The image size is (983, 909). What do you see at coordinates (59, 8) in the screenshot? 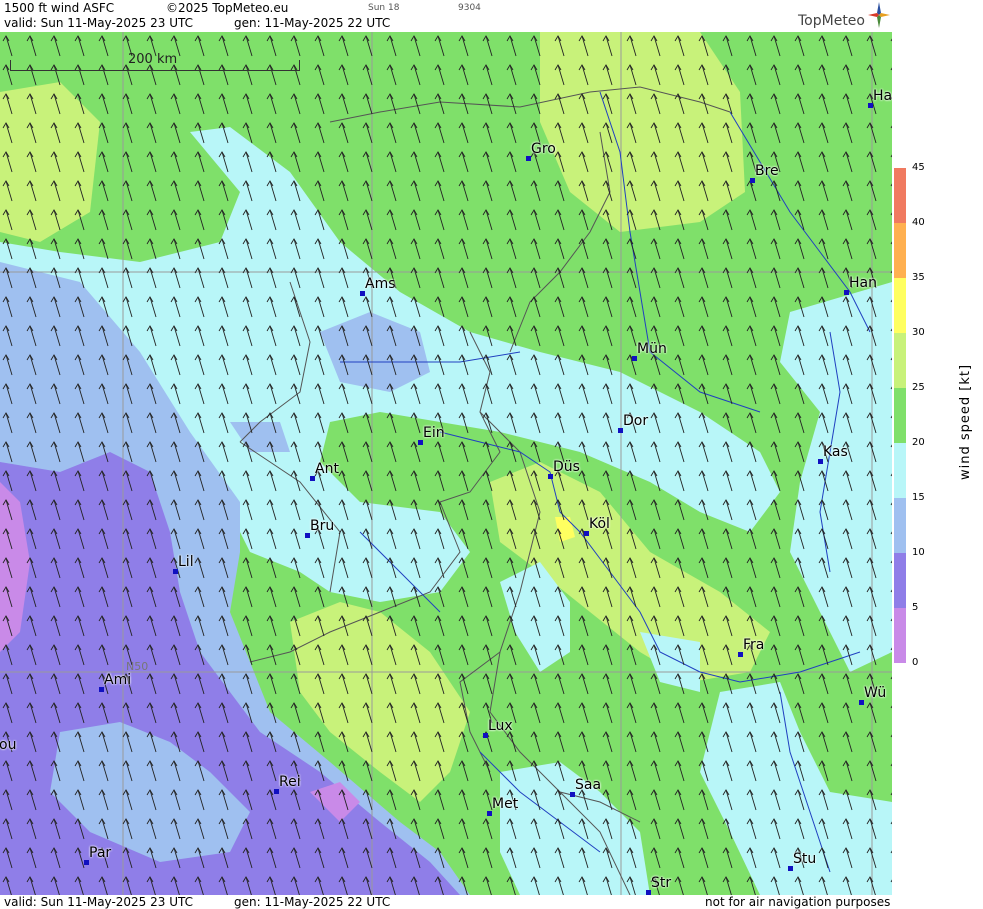
I see `product-title: 1500 ft wind ASFC` at bounding box center [59, 8].